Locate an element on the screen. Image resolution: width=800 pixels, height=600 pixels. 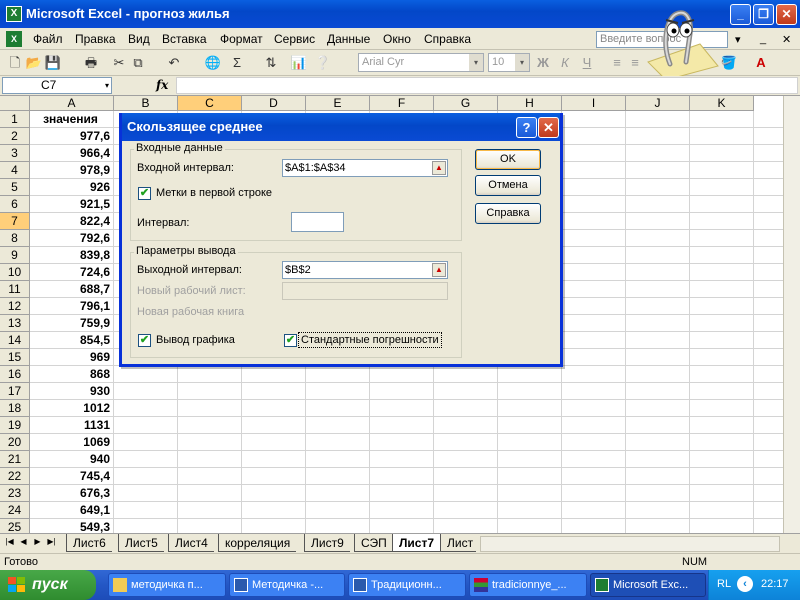
row-header: 17 is located at coordinates (15, 391).